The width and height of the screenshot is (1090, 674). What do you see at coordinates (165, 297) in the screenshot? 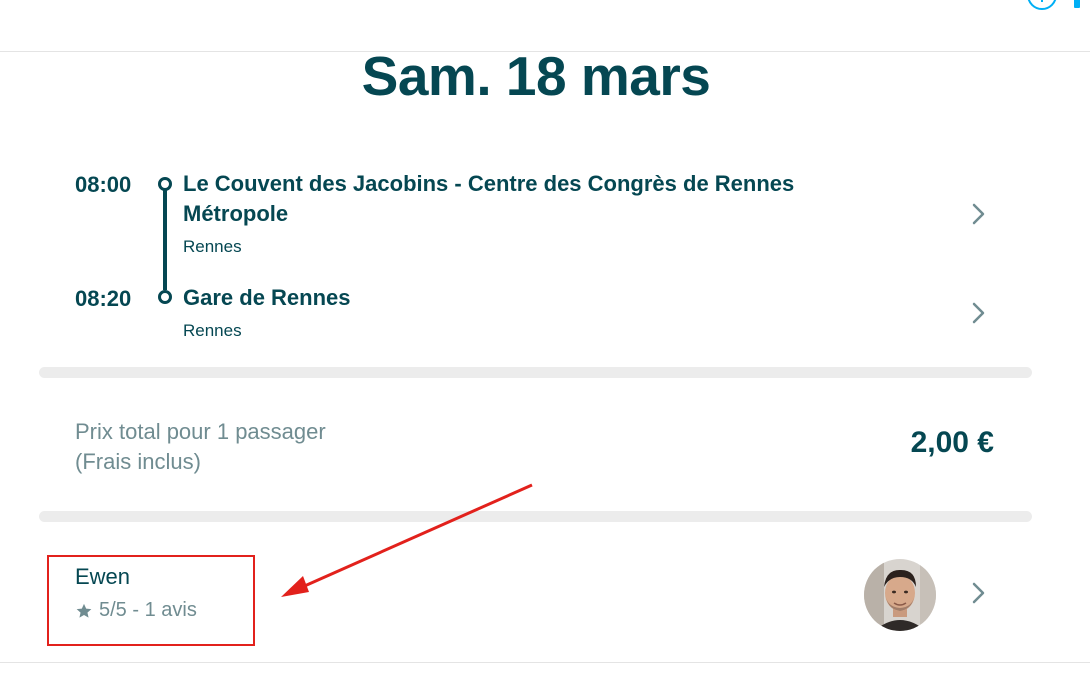
I see `arrival-dot-icon` at bounding box center [165, 297].